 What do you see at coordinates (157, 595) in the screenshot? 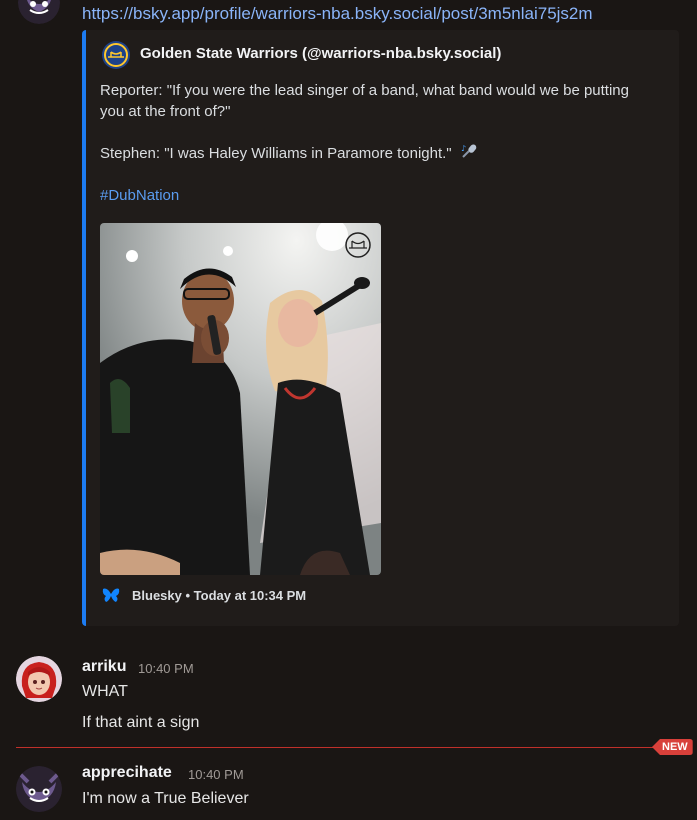
I see `footer-source: Bluesky` at bounding box center [157, 595].